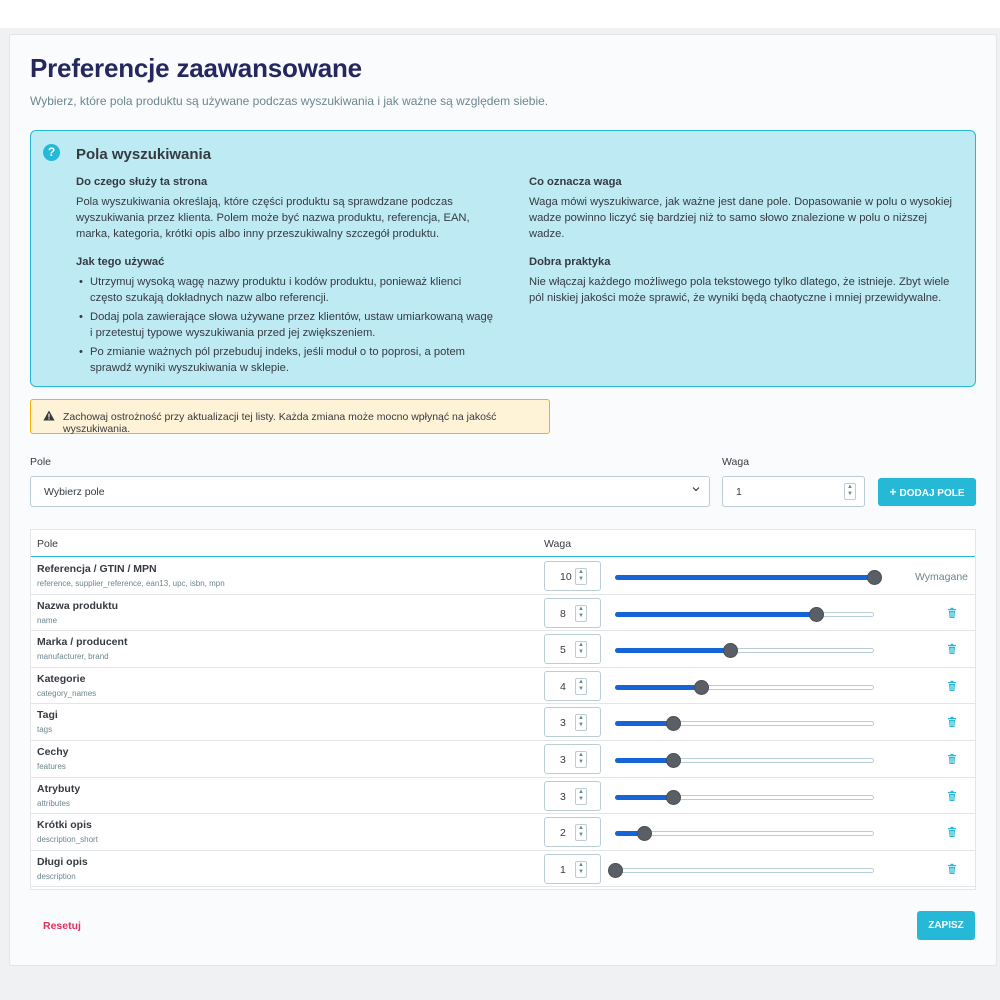 This screenshot has width=1000, height=1000. What do you see at coordinates (370, 491) in the screenshot?
I see `field-select: Wybierz pole` at bounding box center [370, 491].